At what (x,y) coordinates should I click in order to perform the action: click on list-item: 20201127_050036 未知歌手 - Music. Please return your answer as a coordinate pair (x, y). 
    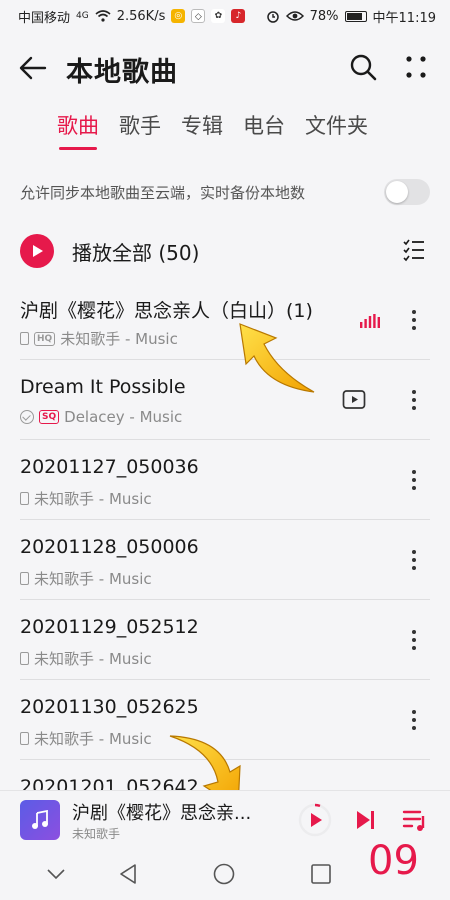
    Looking at the image, I should click on (225, 480).